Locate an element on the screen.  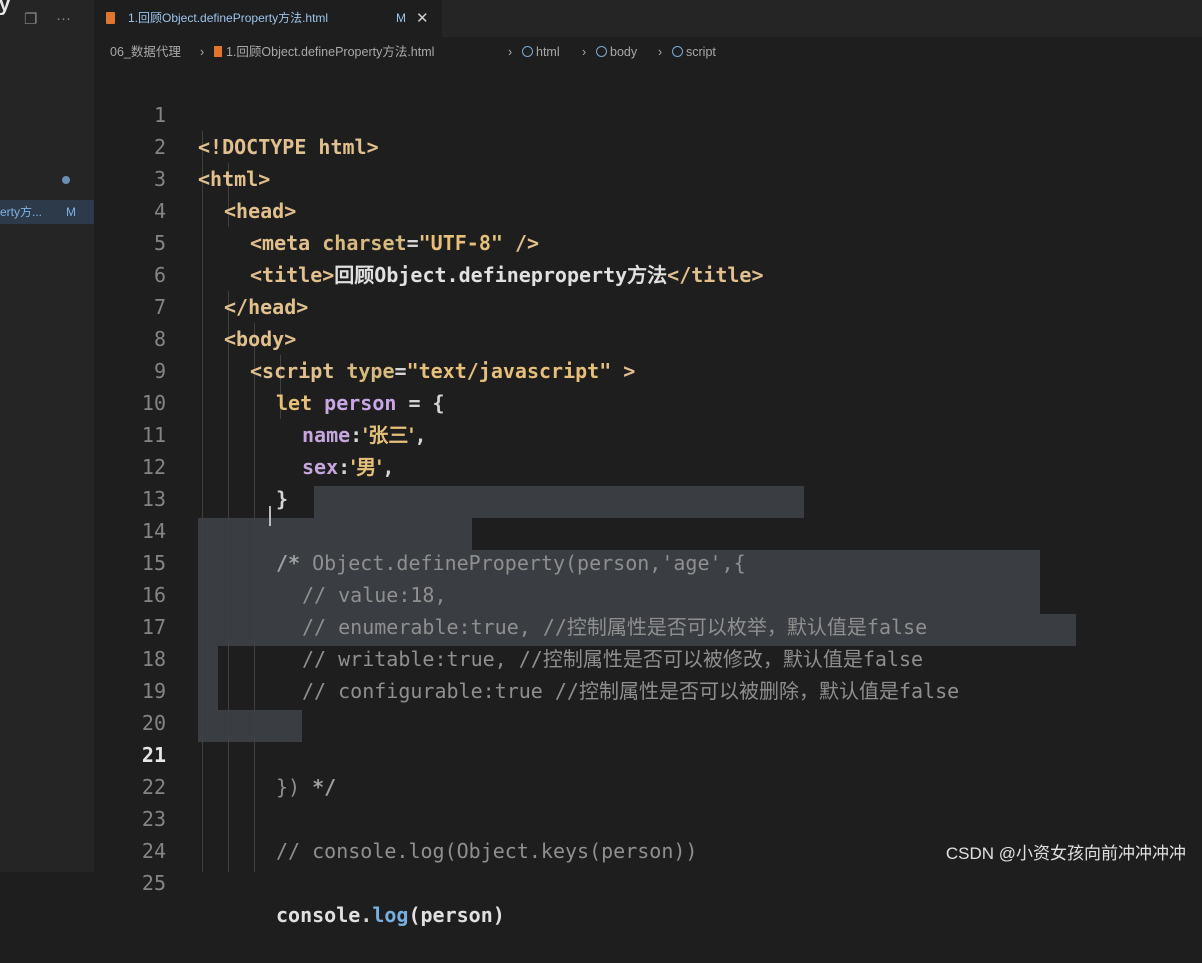
code-line: 4 <meta charset="UTF-8" /> is located at coordinates (648, 209).